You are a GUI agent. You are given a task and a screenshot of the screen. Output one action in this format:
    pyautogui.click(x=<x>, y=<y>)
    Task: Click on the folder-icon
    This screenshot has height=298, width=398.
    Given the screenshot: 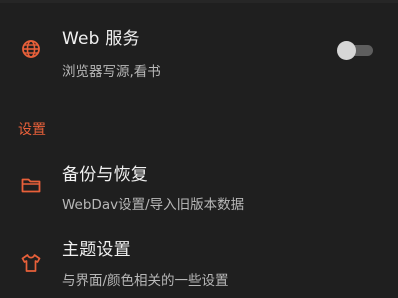 What is the action you would take?
    pyautogui.click(x=31, y=185)
    